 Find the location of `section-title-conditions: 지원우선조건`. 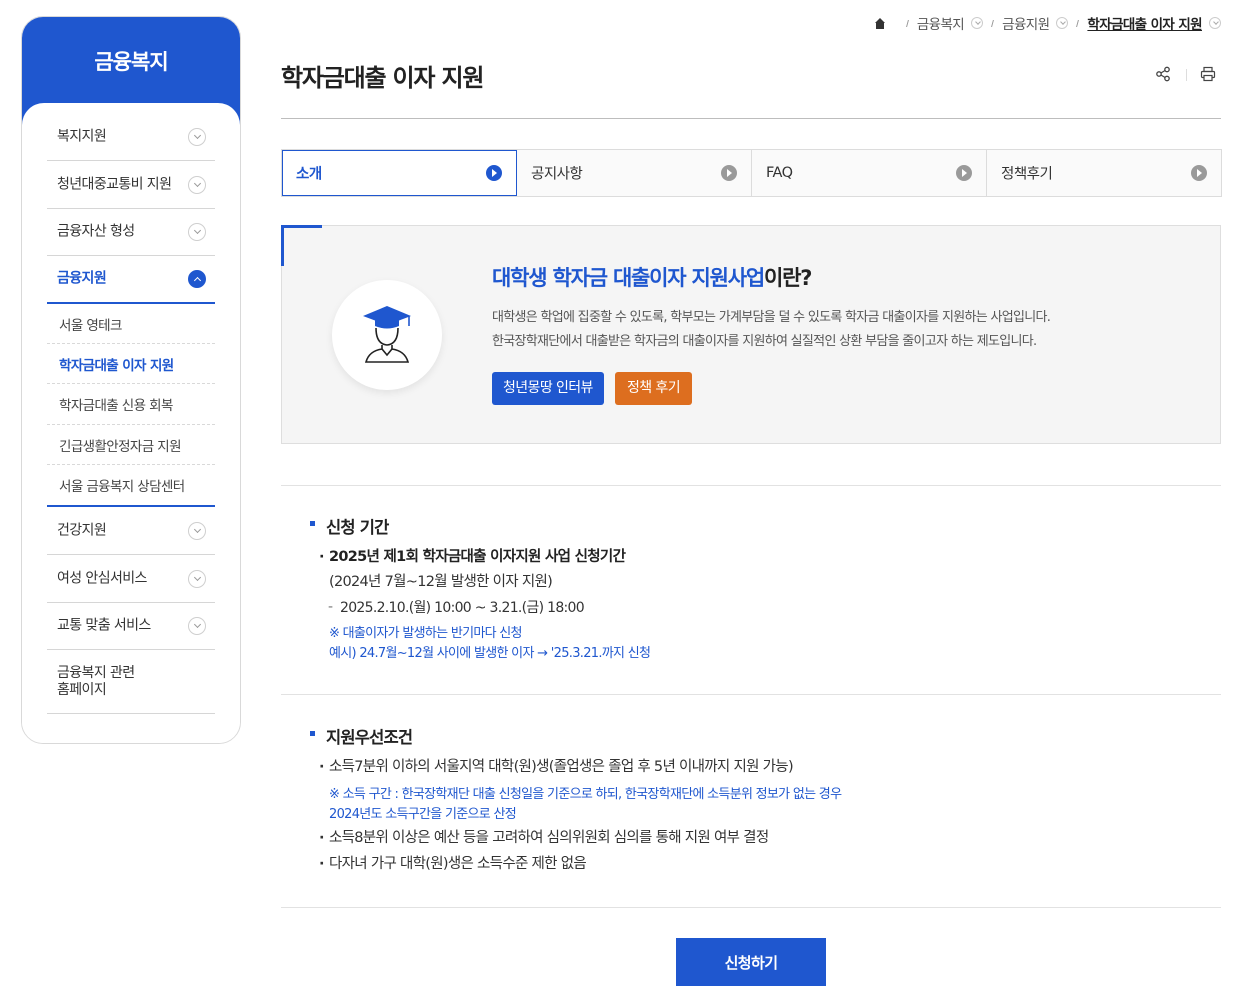

section-title-conditions: 지원우선조건 is located at coordinates (361, 736).